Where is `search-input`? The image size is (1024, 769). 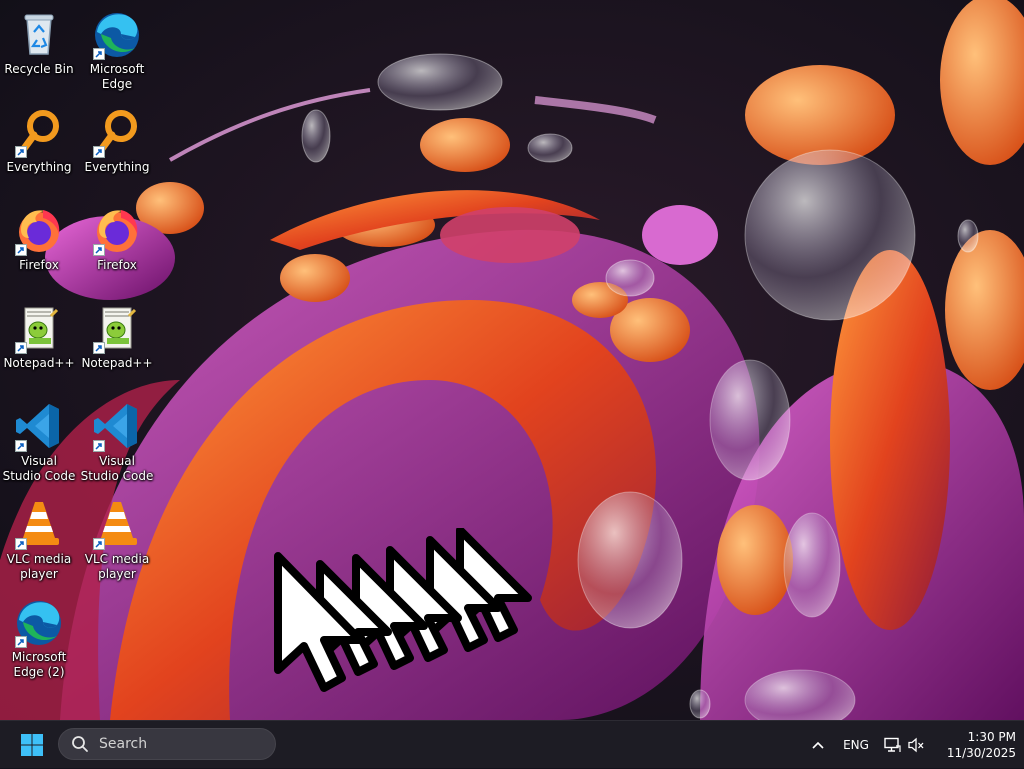
search-input is located at coordinates (179, 744).